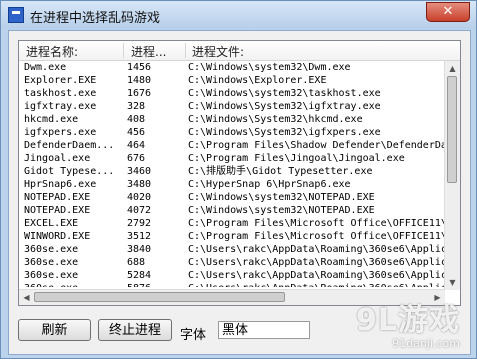 The image size is (477, 359). Describe the element at coordinates (156, 284) in the screenshot. I see `process-id-cell: 5876` at that location.